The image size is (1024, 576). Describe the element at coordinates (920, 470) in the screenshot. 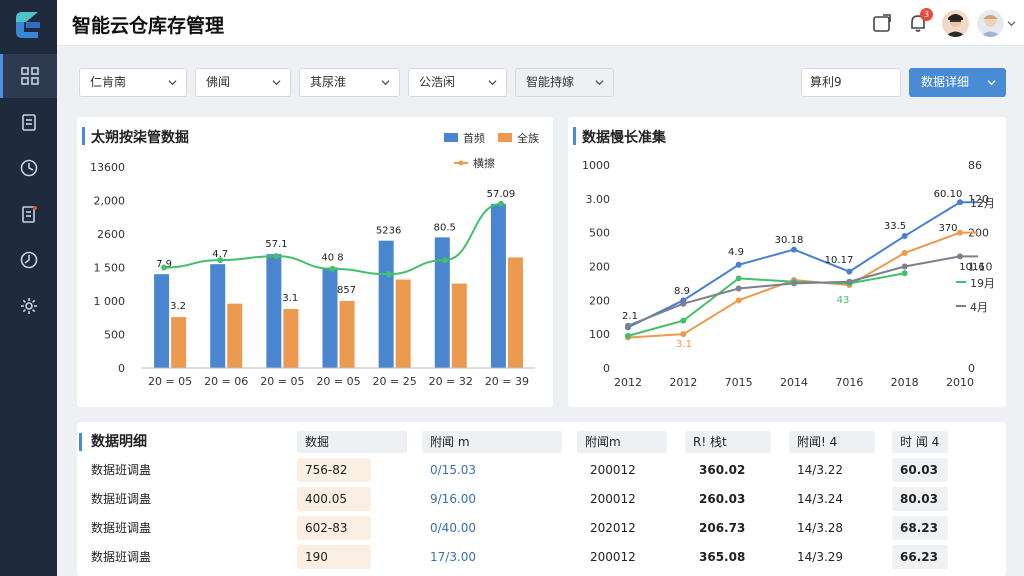

I see `table-cell: 60.03` at that location.